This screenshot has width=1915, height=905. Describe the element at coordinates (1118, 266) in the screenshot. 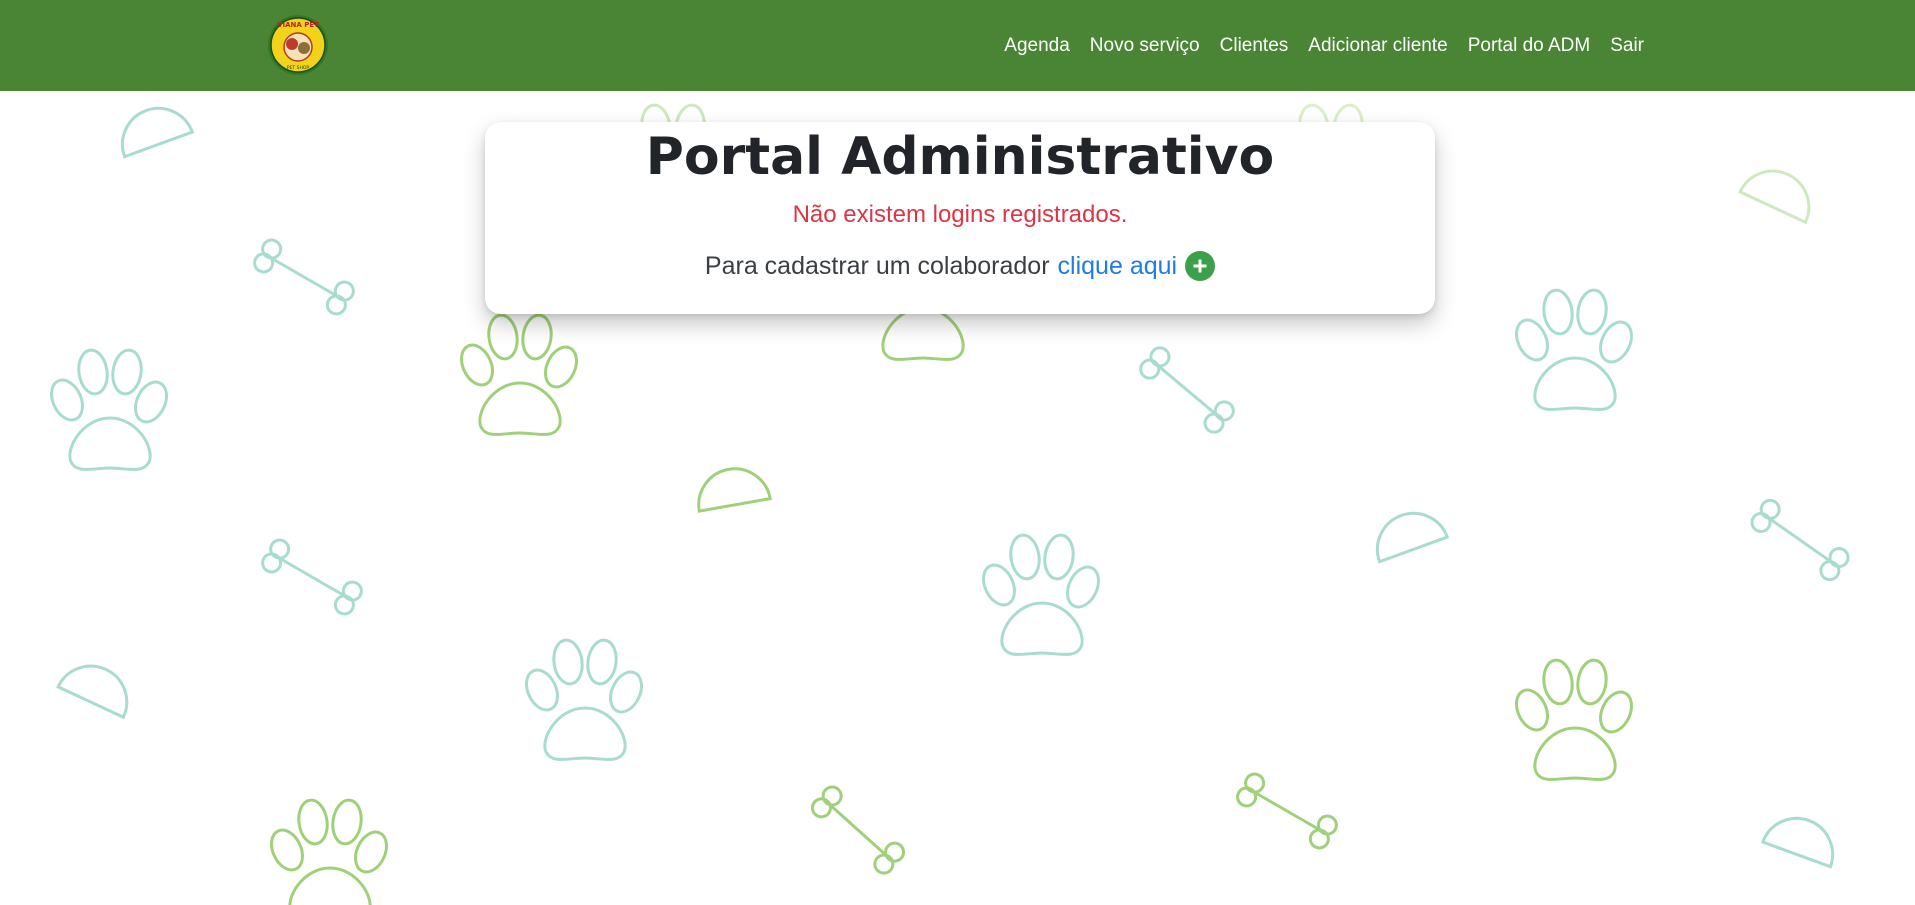

I see `register-collaborator-link: clique aqui` at that location.